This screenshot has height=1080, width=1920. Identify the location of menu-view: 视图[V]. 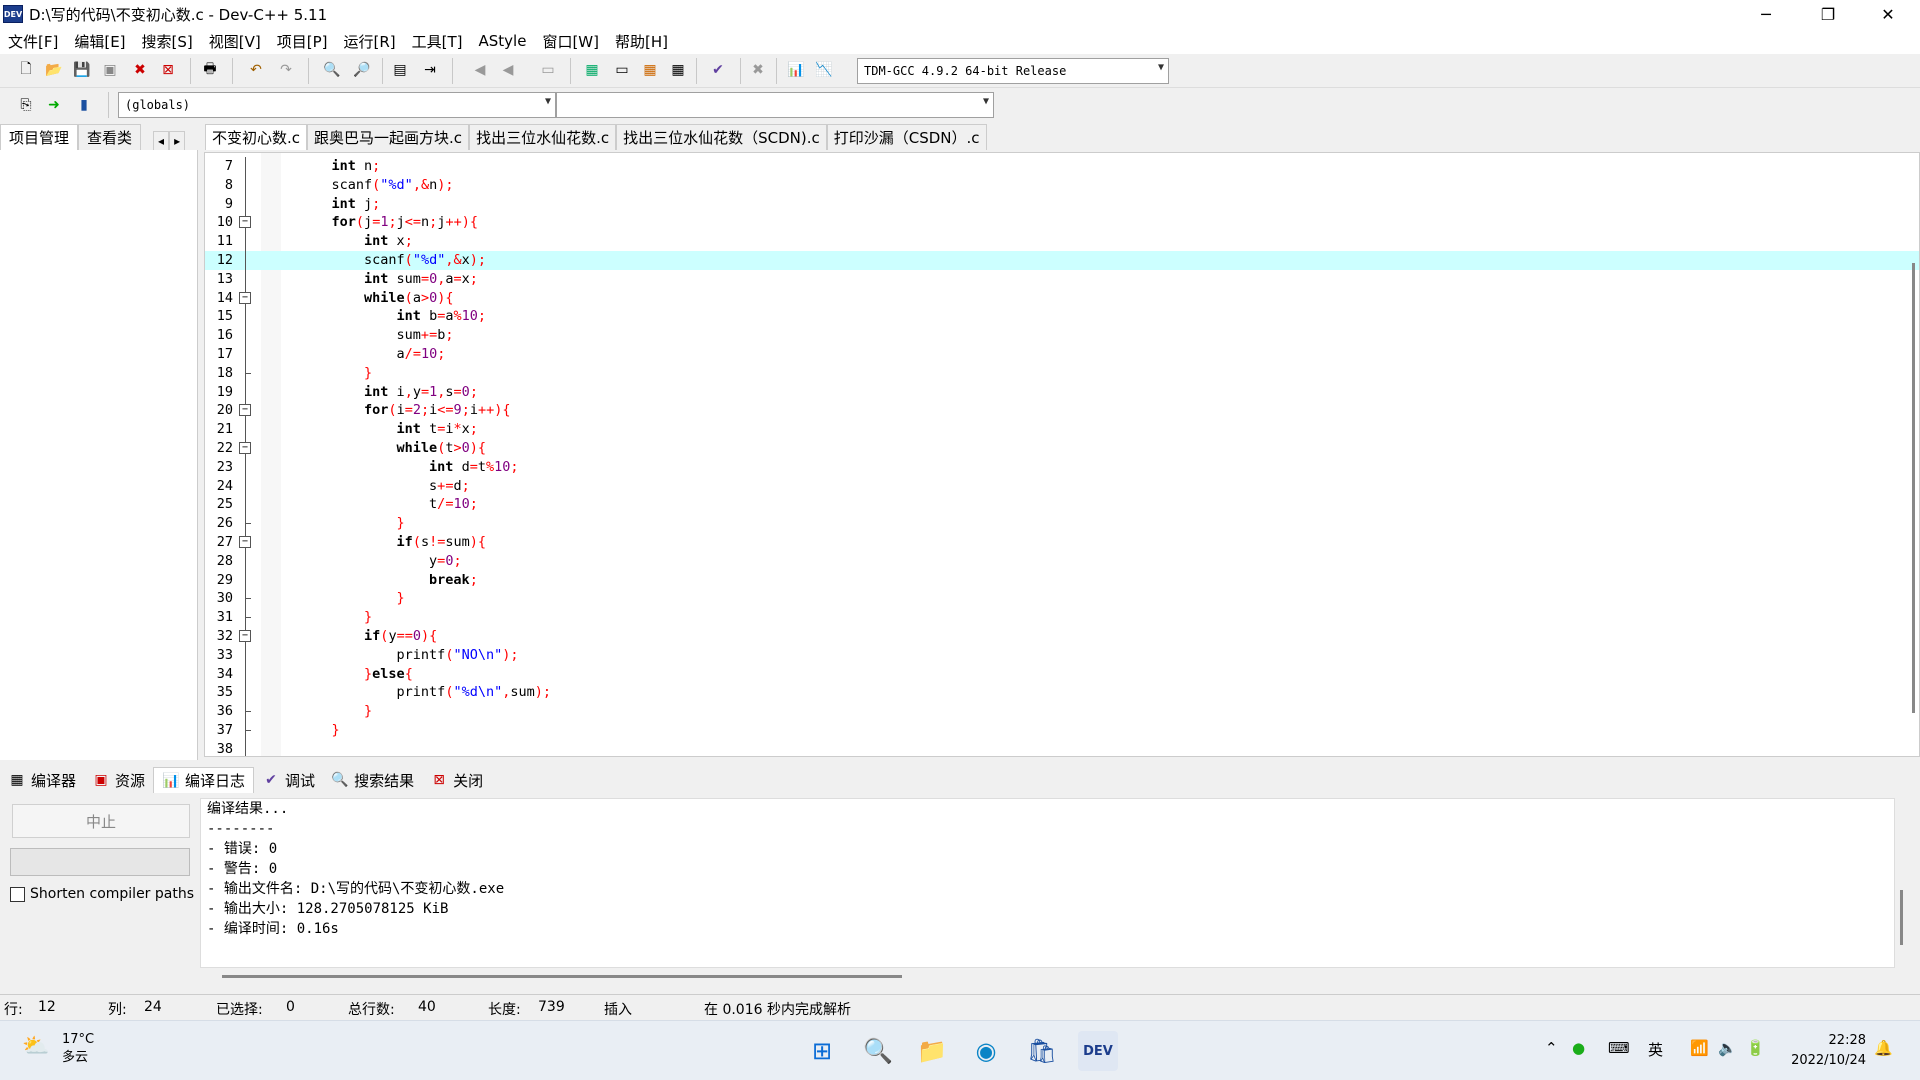
(235, 41).